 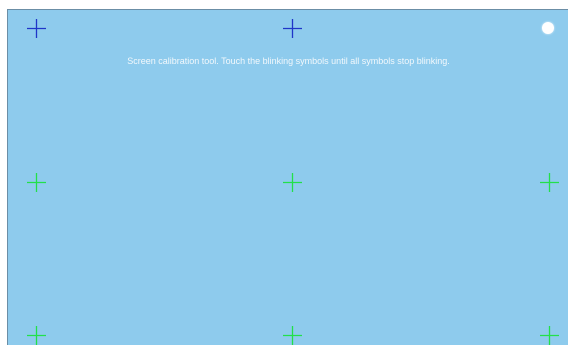 I want to click on target-bottom-center-crosshair-icon, so click(x=292, y=335).